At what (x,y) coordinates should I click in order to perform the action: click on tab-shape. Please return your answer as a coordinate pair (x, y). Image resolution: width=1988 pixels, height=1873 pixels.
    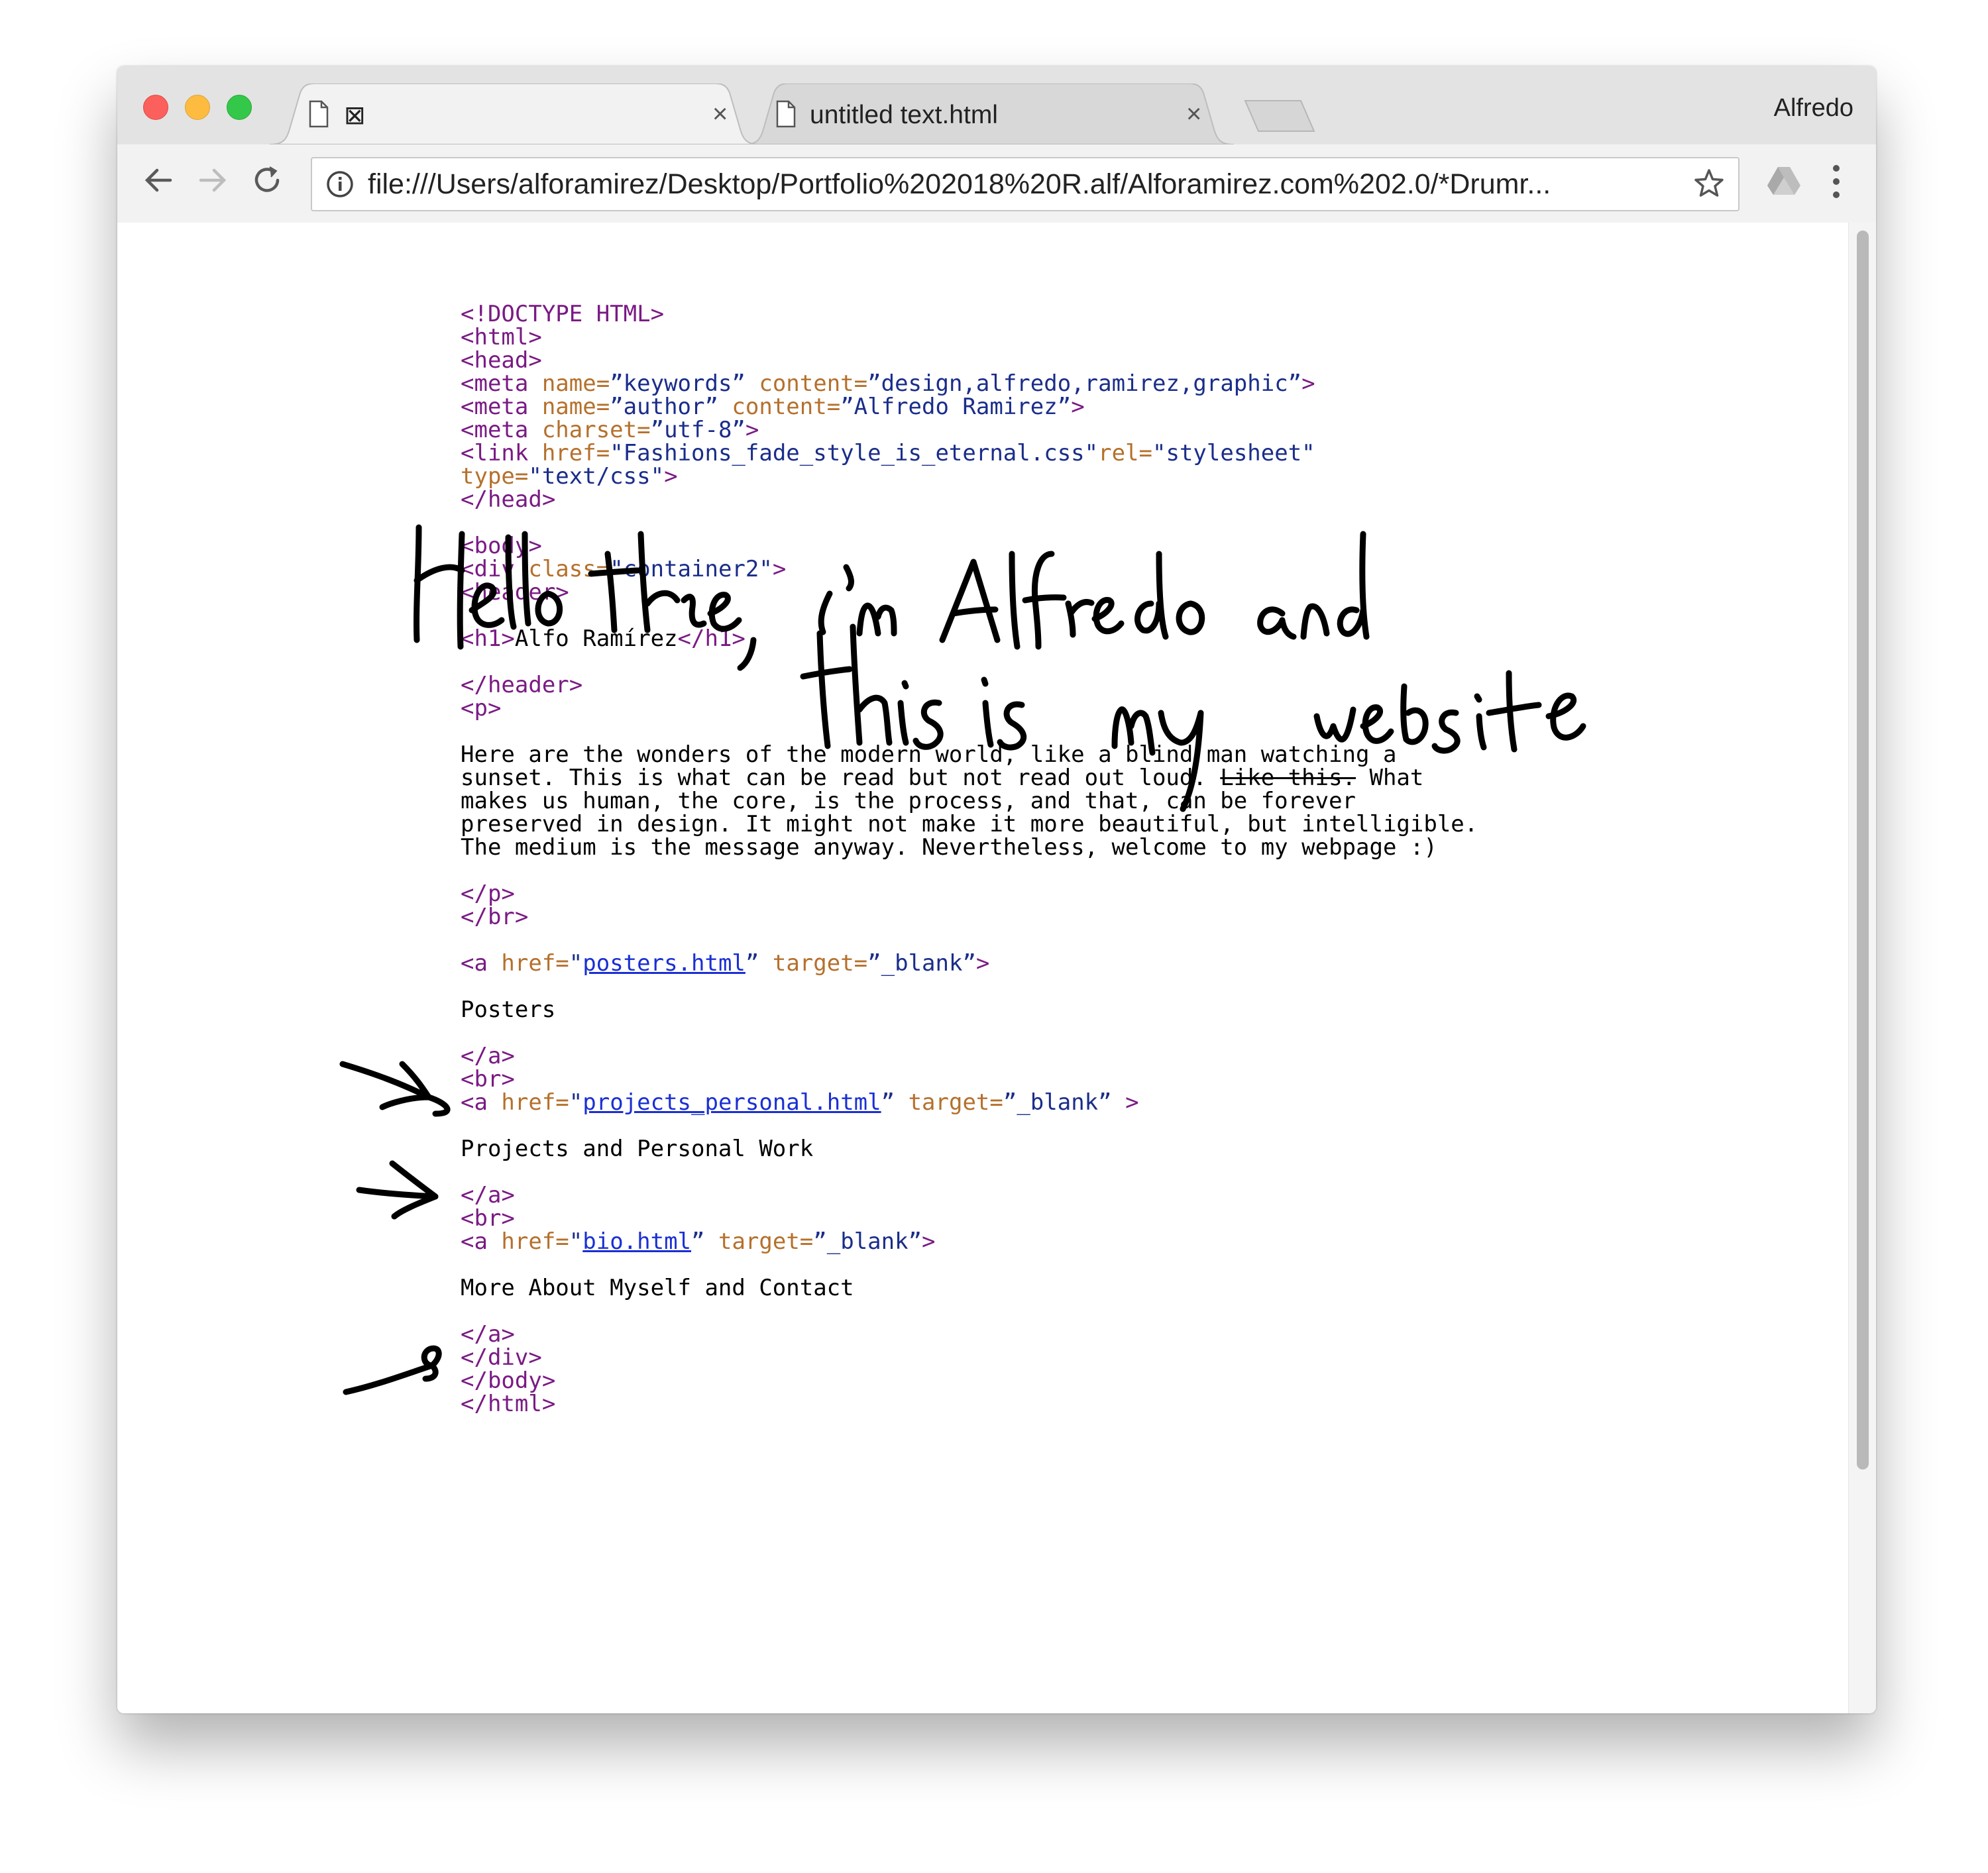
    Looking at the image, I should click on (515, 114).